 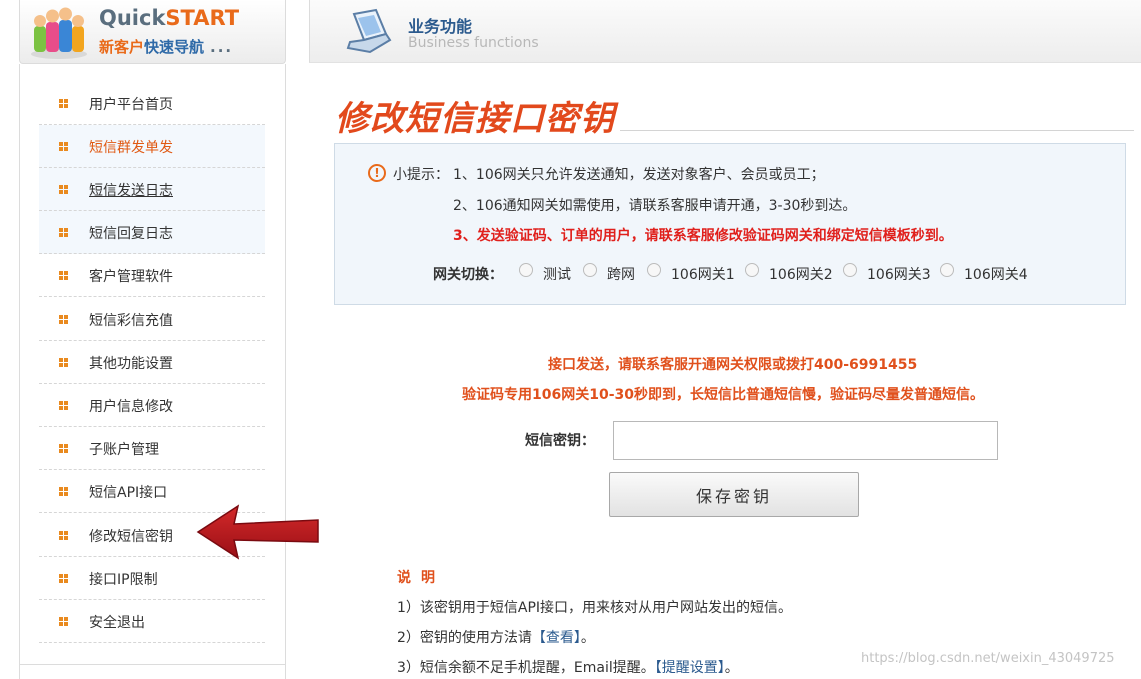 What do you see at coordinates (257, 532) in the screenshot?
I see `left-arrow-icon` at bounding box center [257, 532].